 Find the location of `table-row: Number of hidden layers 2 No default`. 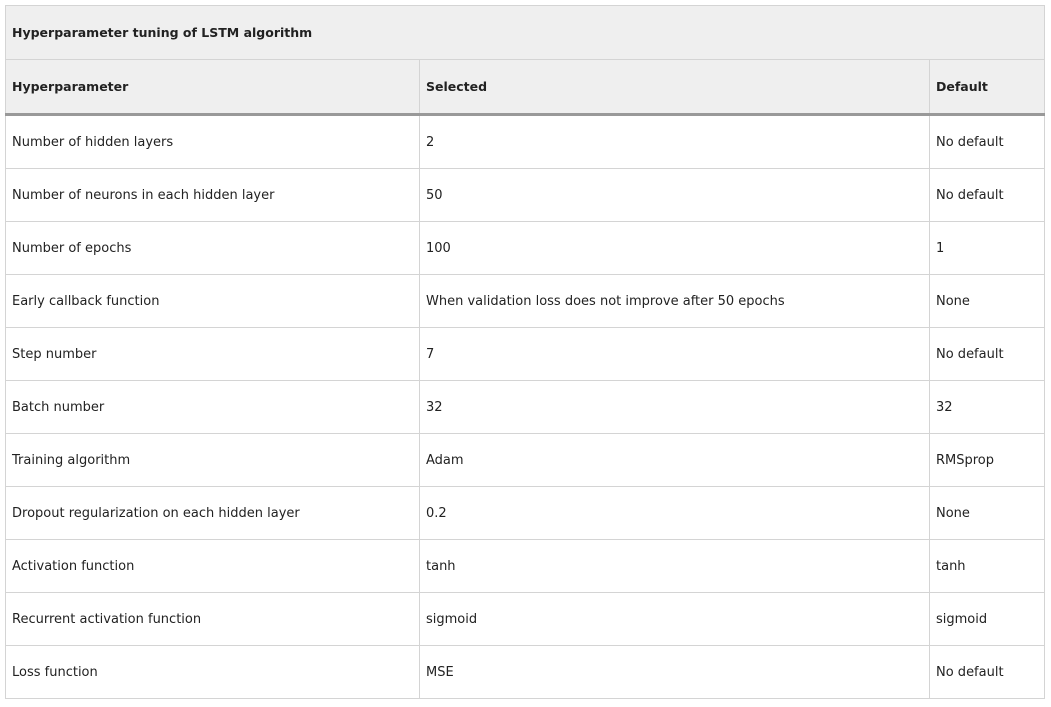

table-row: Number of hidden layers 2 No default is located at coordinates (525, 141).